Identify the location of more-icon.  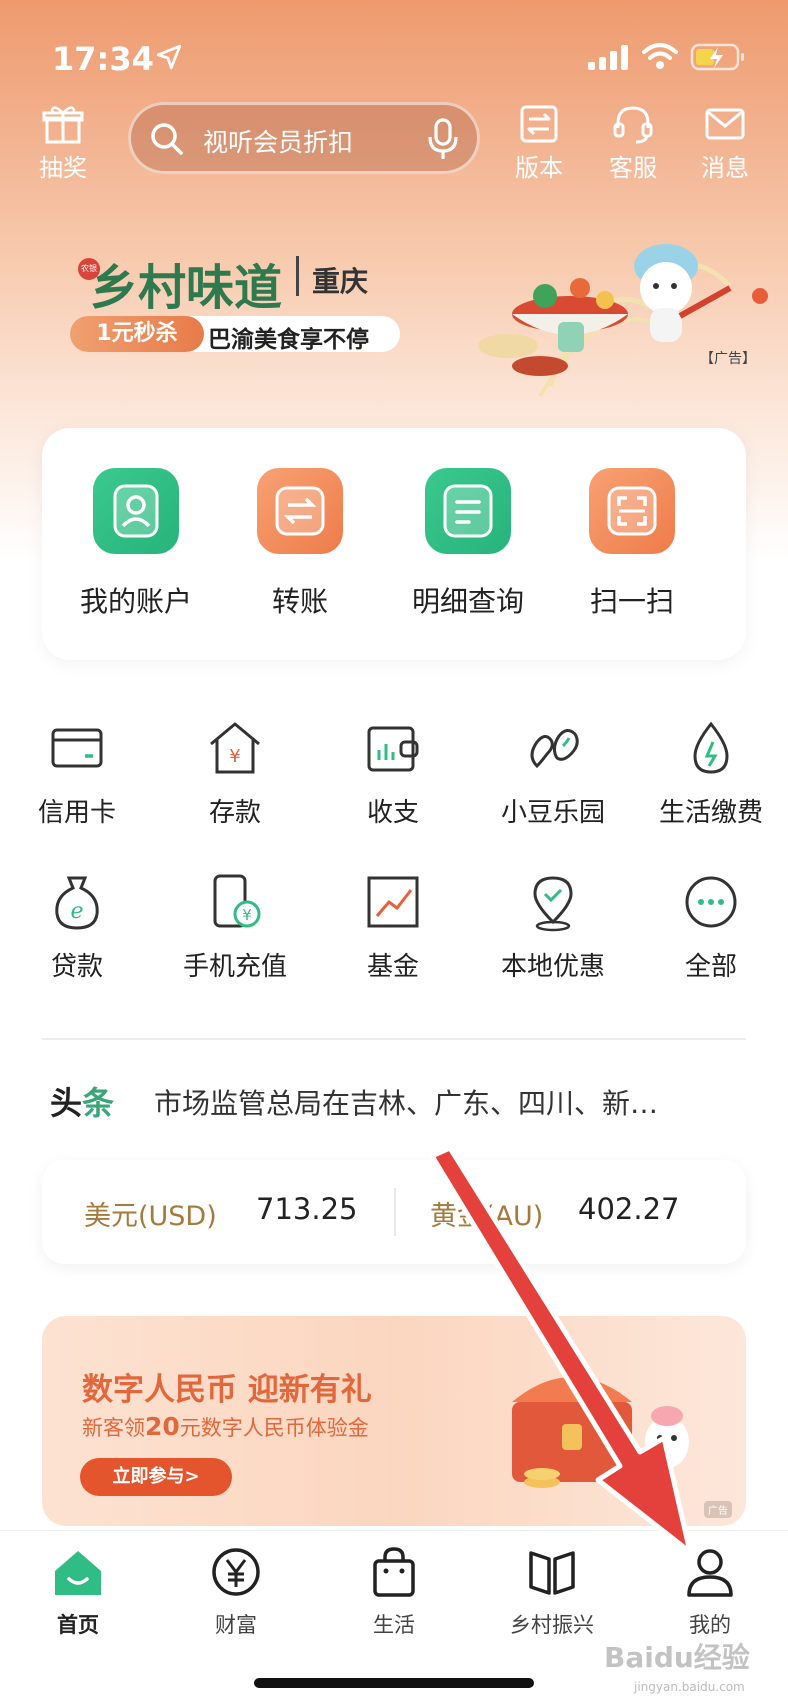
(711, 902).